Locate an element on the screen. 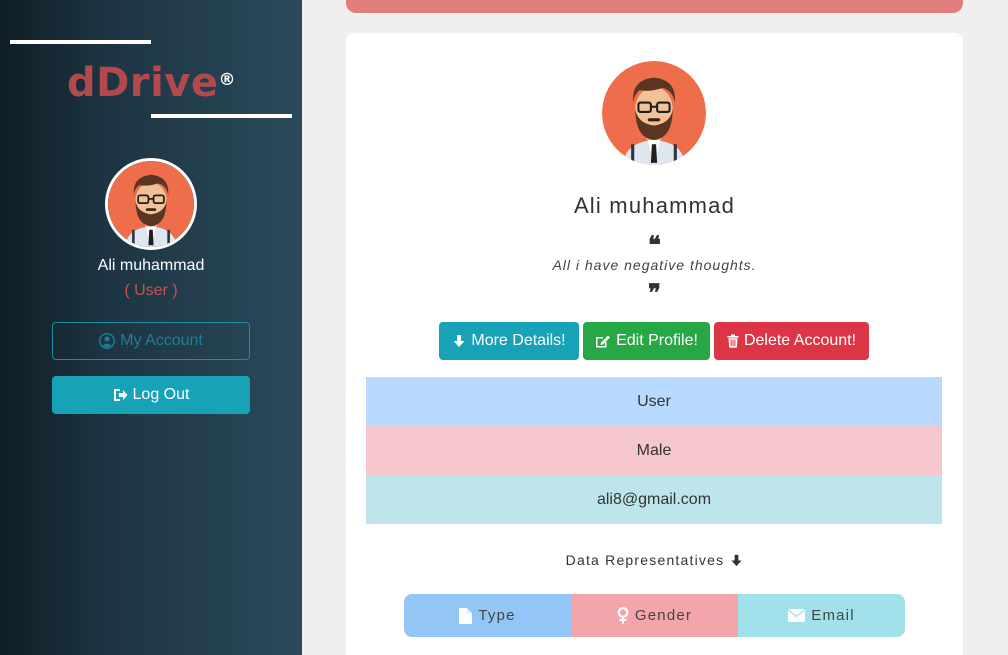 The height and width of the screenshot is (655, 1008). profile-bio: All i have negative thoughts. is located at coordinates (654, 265).